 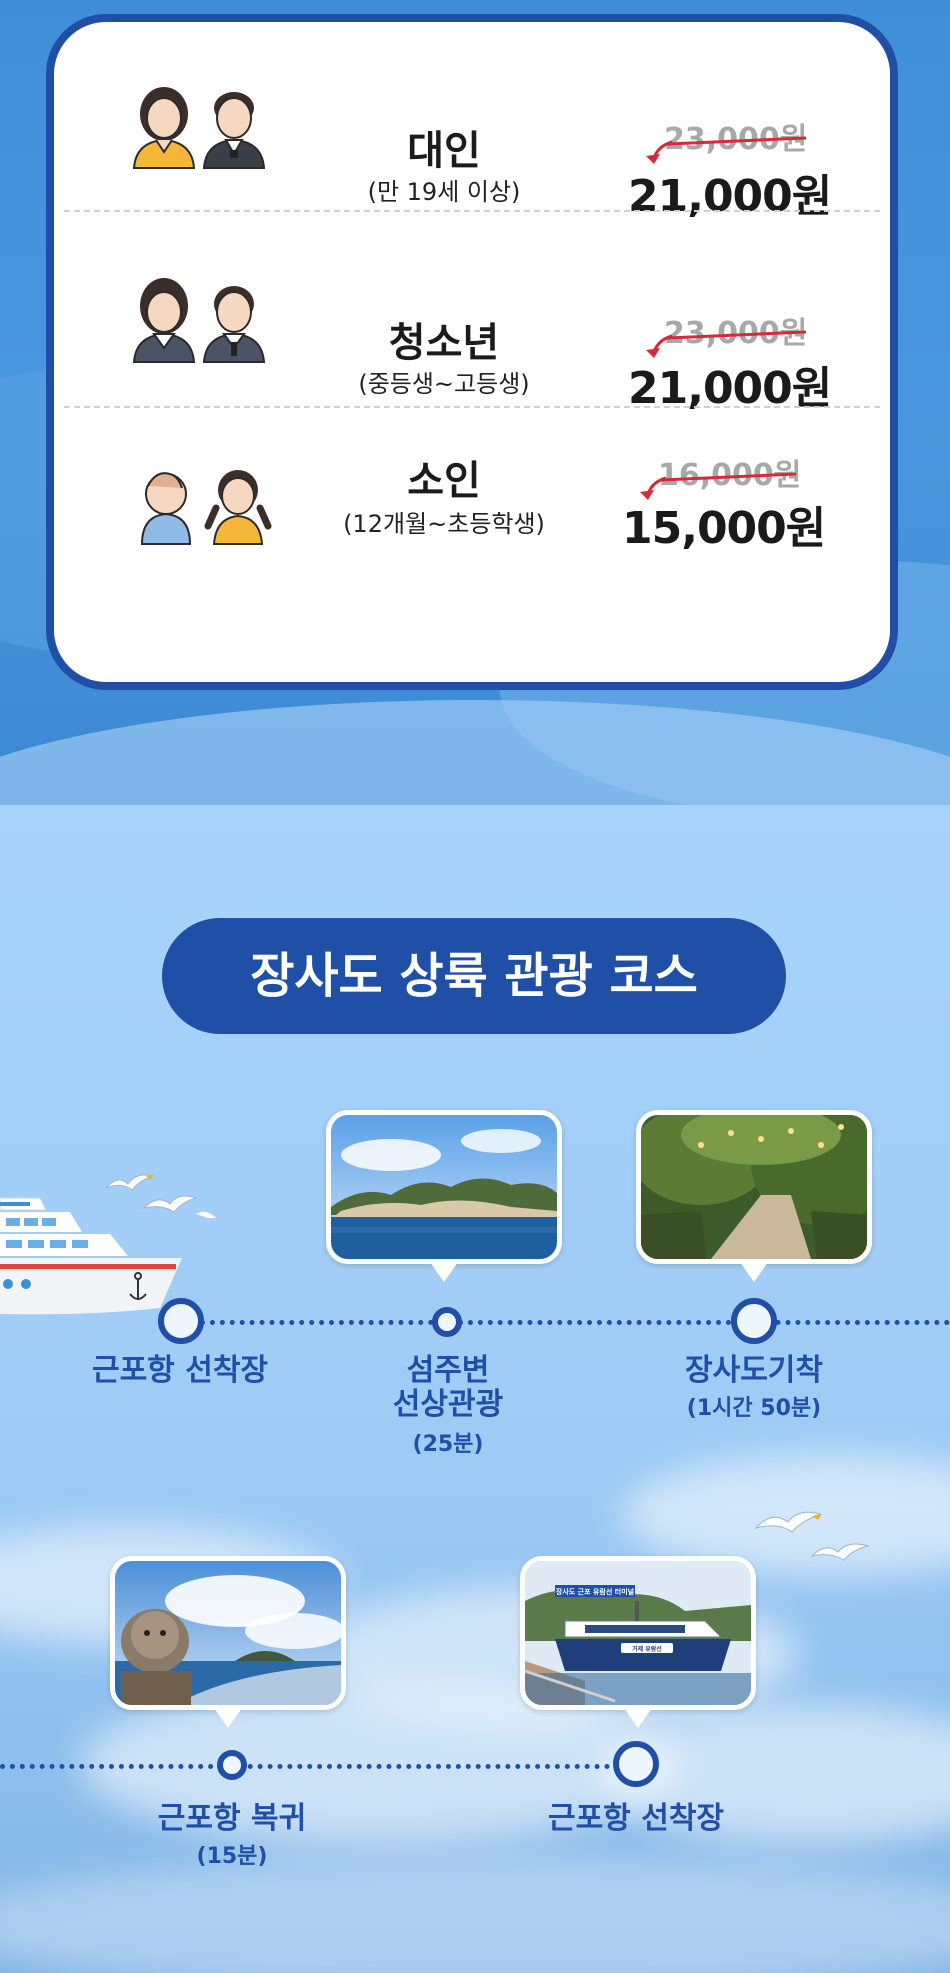 I want to click on category-condition: (중등생~고등생), so click(x=444, y=384).